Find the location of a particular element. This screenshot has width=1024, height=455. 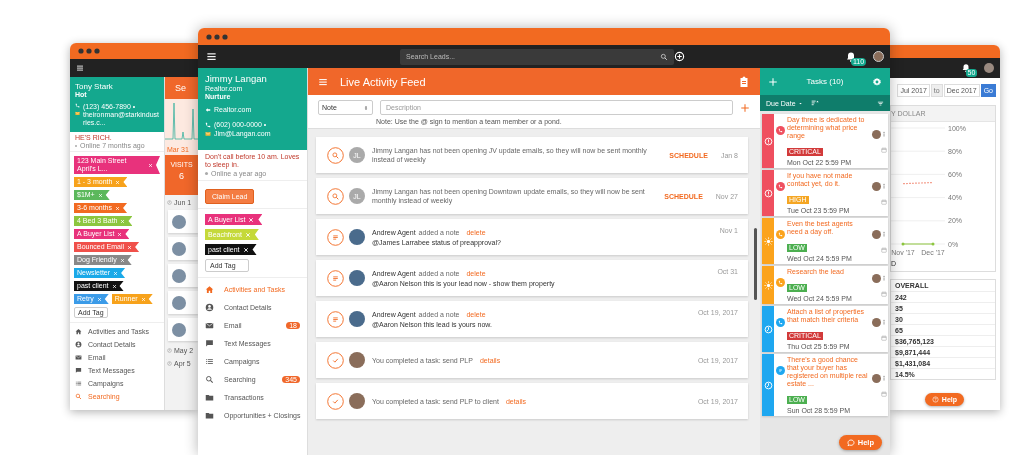

clipboard-icon is located at coordinates (744, 81).